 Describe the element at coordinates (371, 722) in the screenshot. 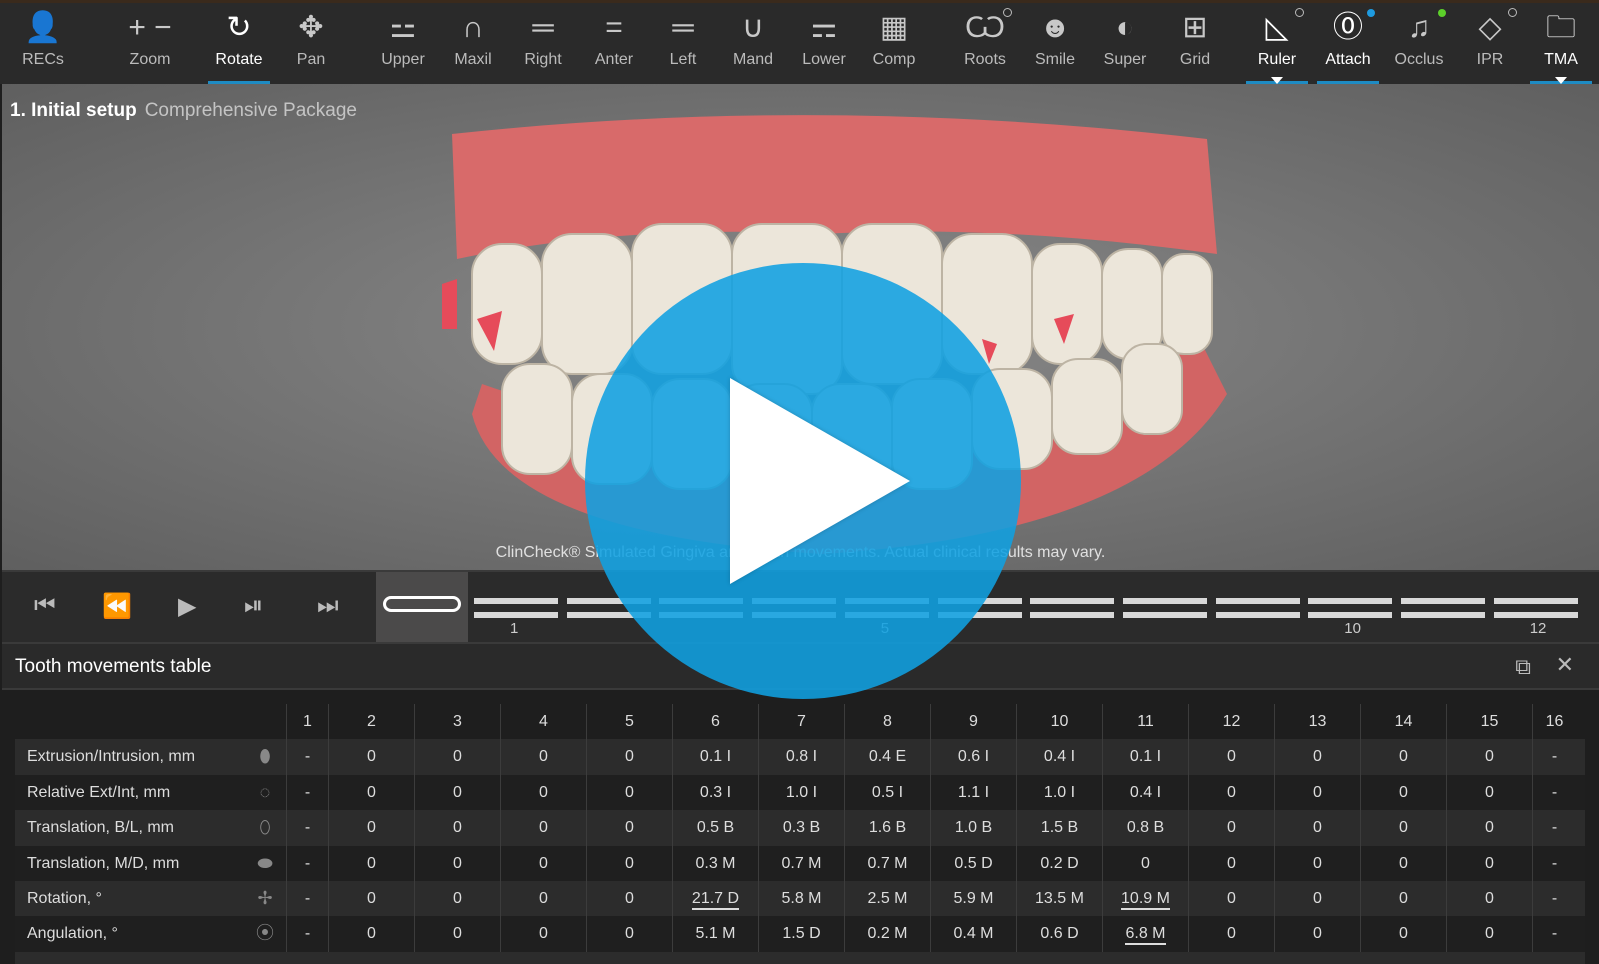

I see `column-header: 2` at that location.